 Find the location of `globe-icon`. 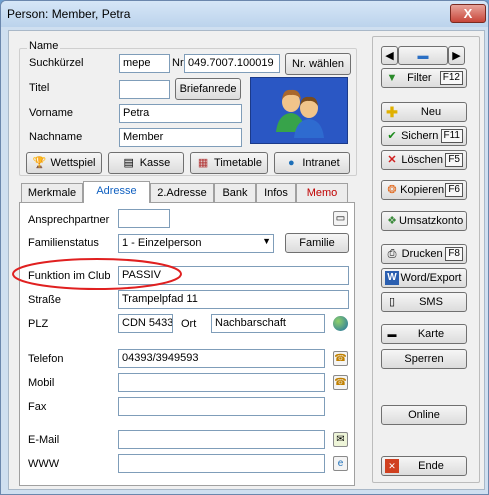

globe-icon is located at coordinates (340, 323).